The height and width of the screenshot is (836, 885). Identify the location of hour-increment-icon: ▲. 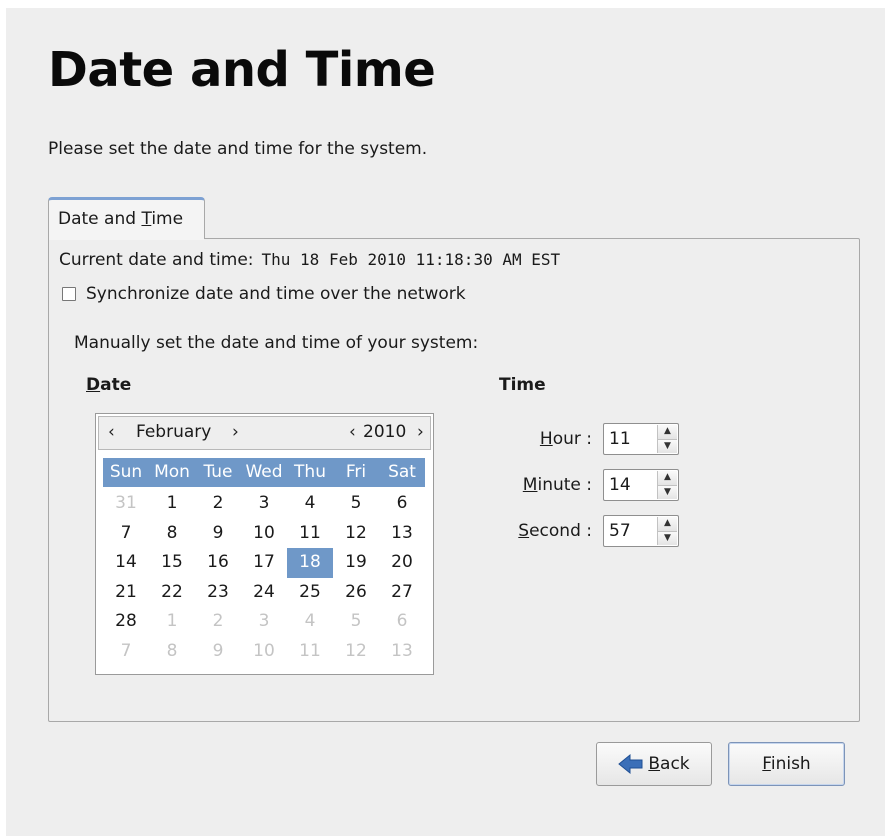
(667, 432).